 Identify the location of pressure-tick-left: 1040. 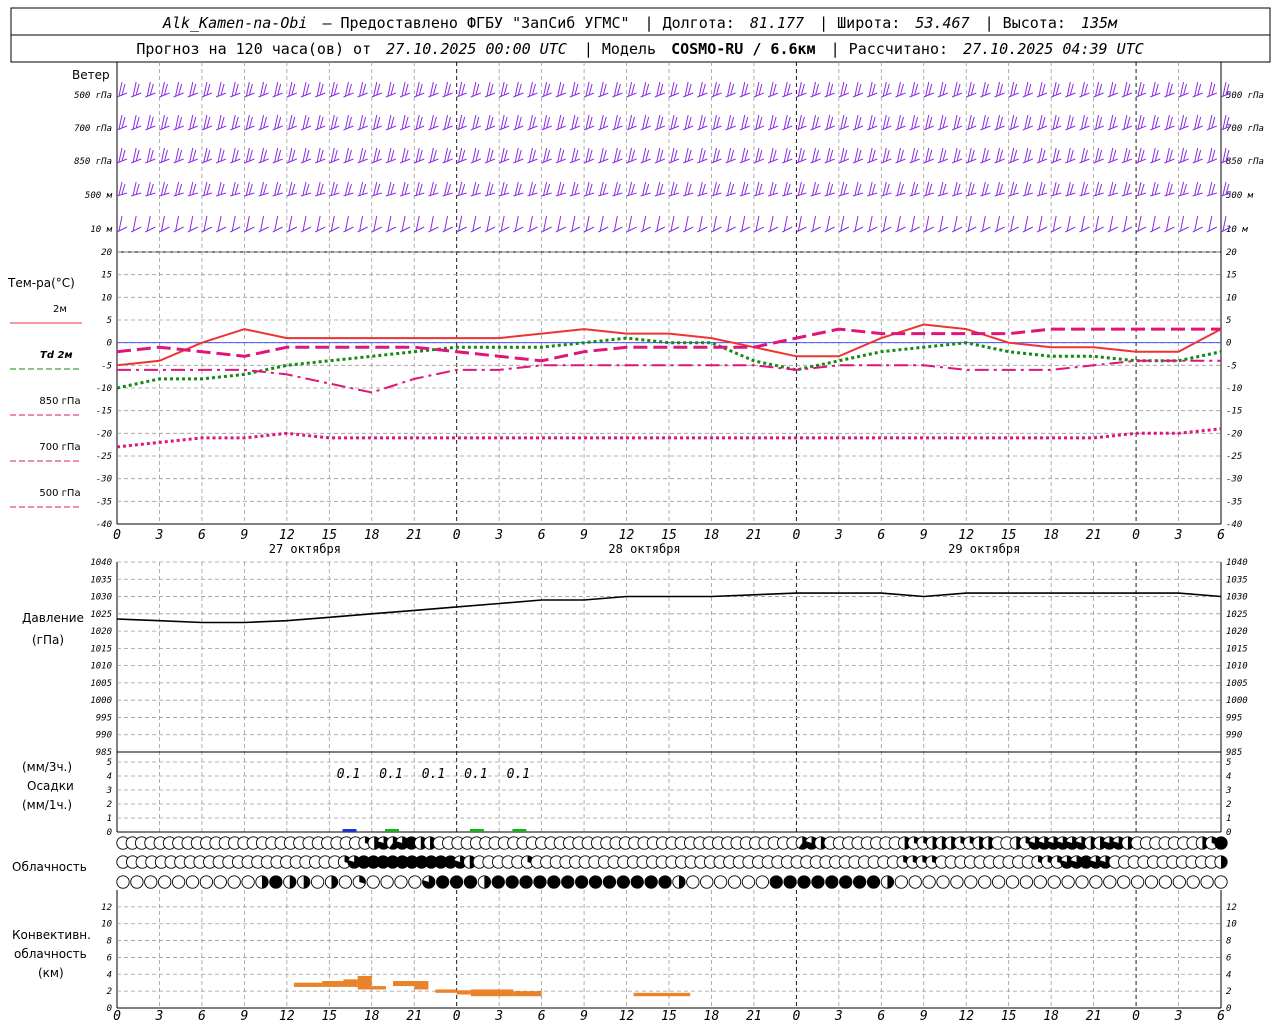
(101, 563).